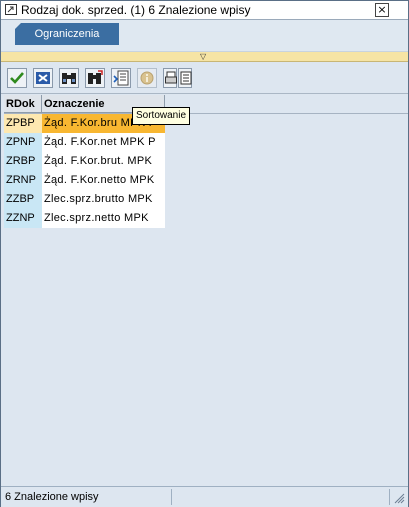 Image resolution: width=409 pixels, height=507 pixels. I want to click on confirm-button, so click(17, 78).